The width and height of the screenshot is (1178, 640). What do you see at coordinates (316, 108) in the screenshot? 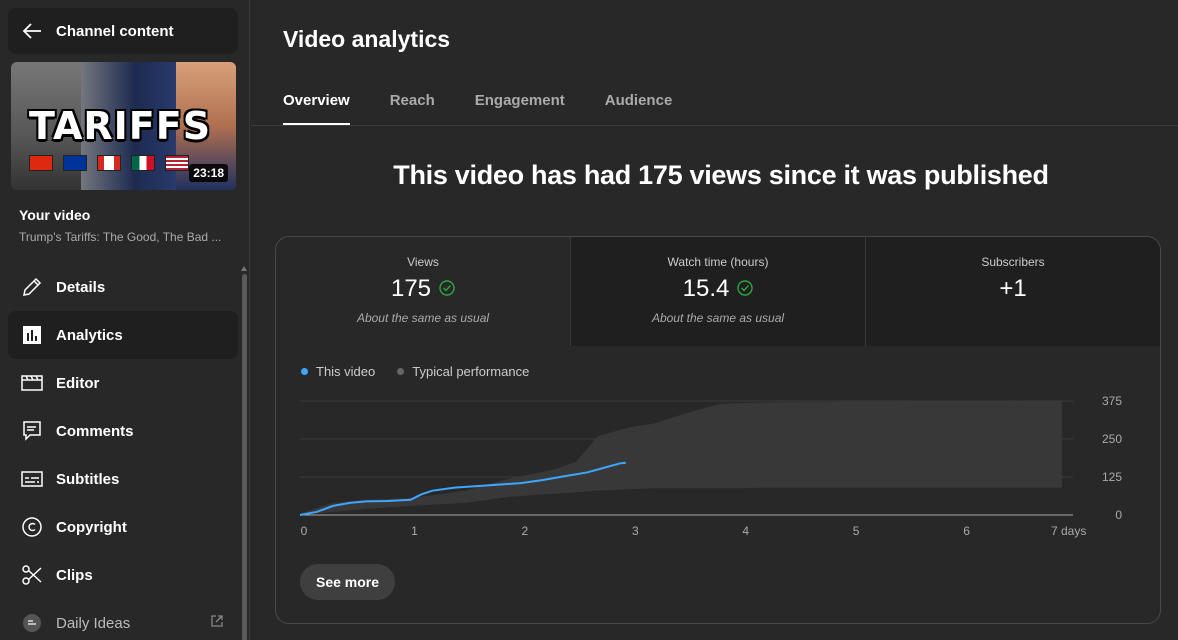
I see `tab-overview: Overview` at bounding box center [316, 108].